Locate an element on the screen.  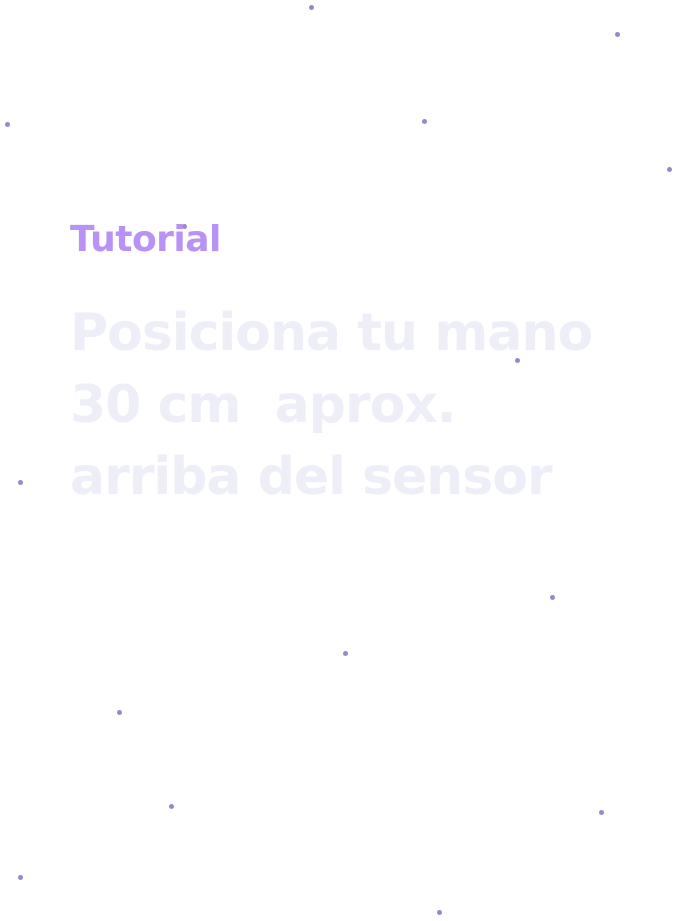
tutorial-label: Tutorial is located at coordinates (145, 239).